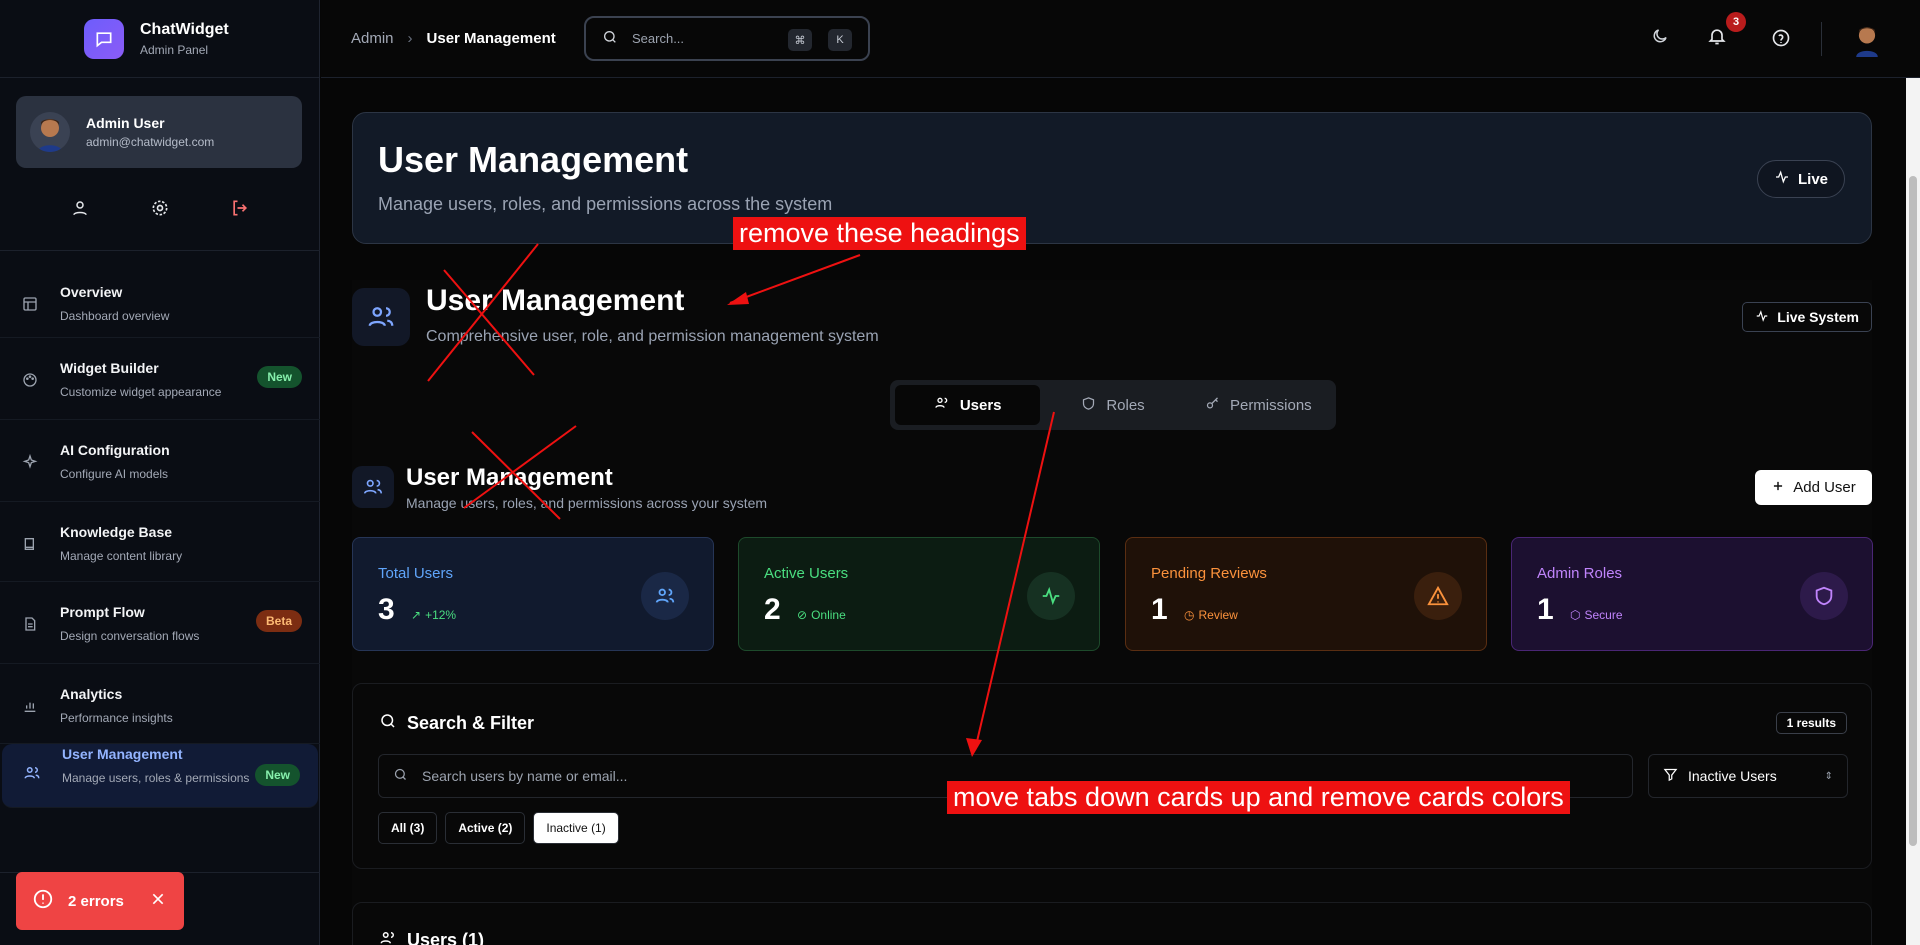  What do you see at coordinates (43, 901) in the screenshot?
I see `alert-circle-icon` at bounding box center [43, 901].